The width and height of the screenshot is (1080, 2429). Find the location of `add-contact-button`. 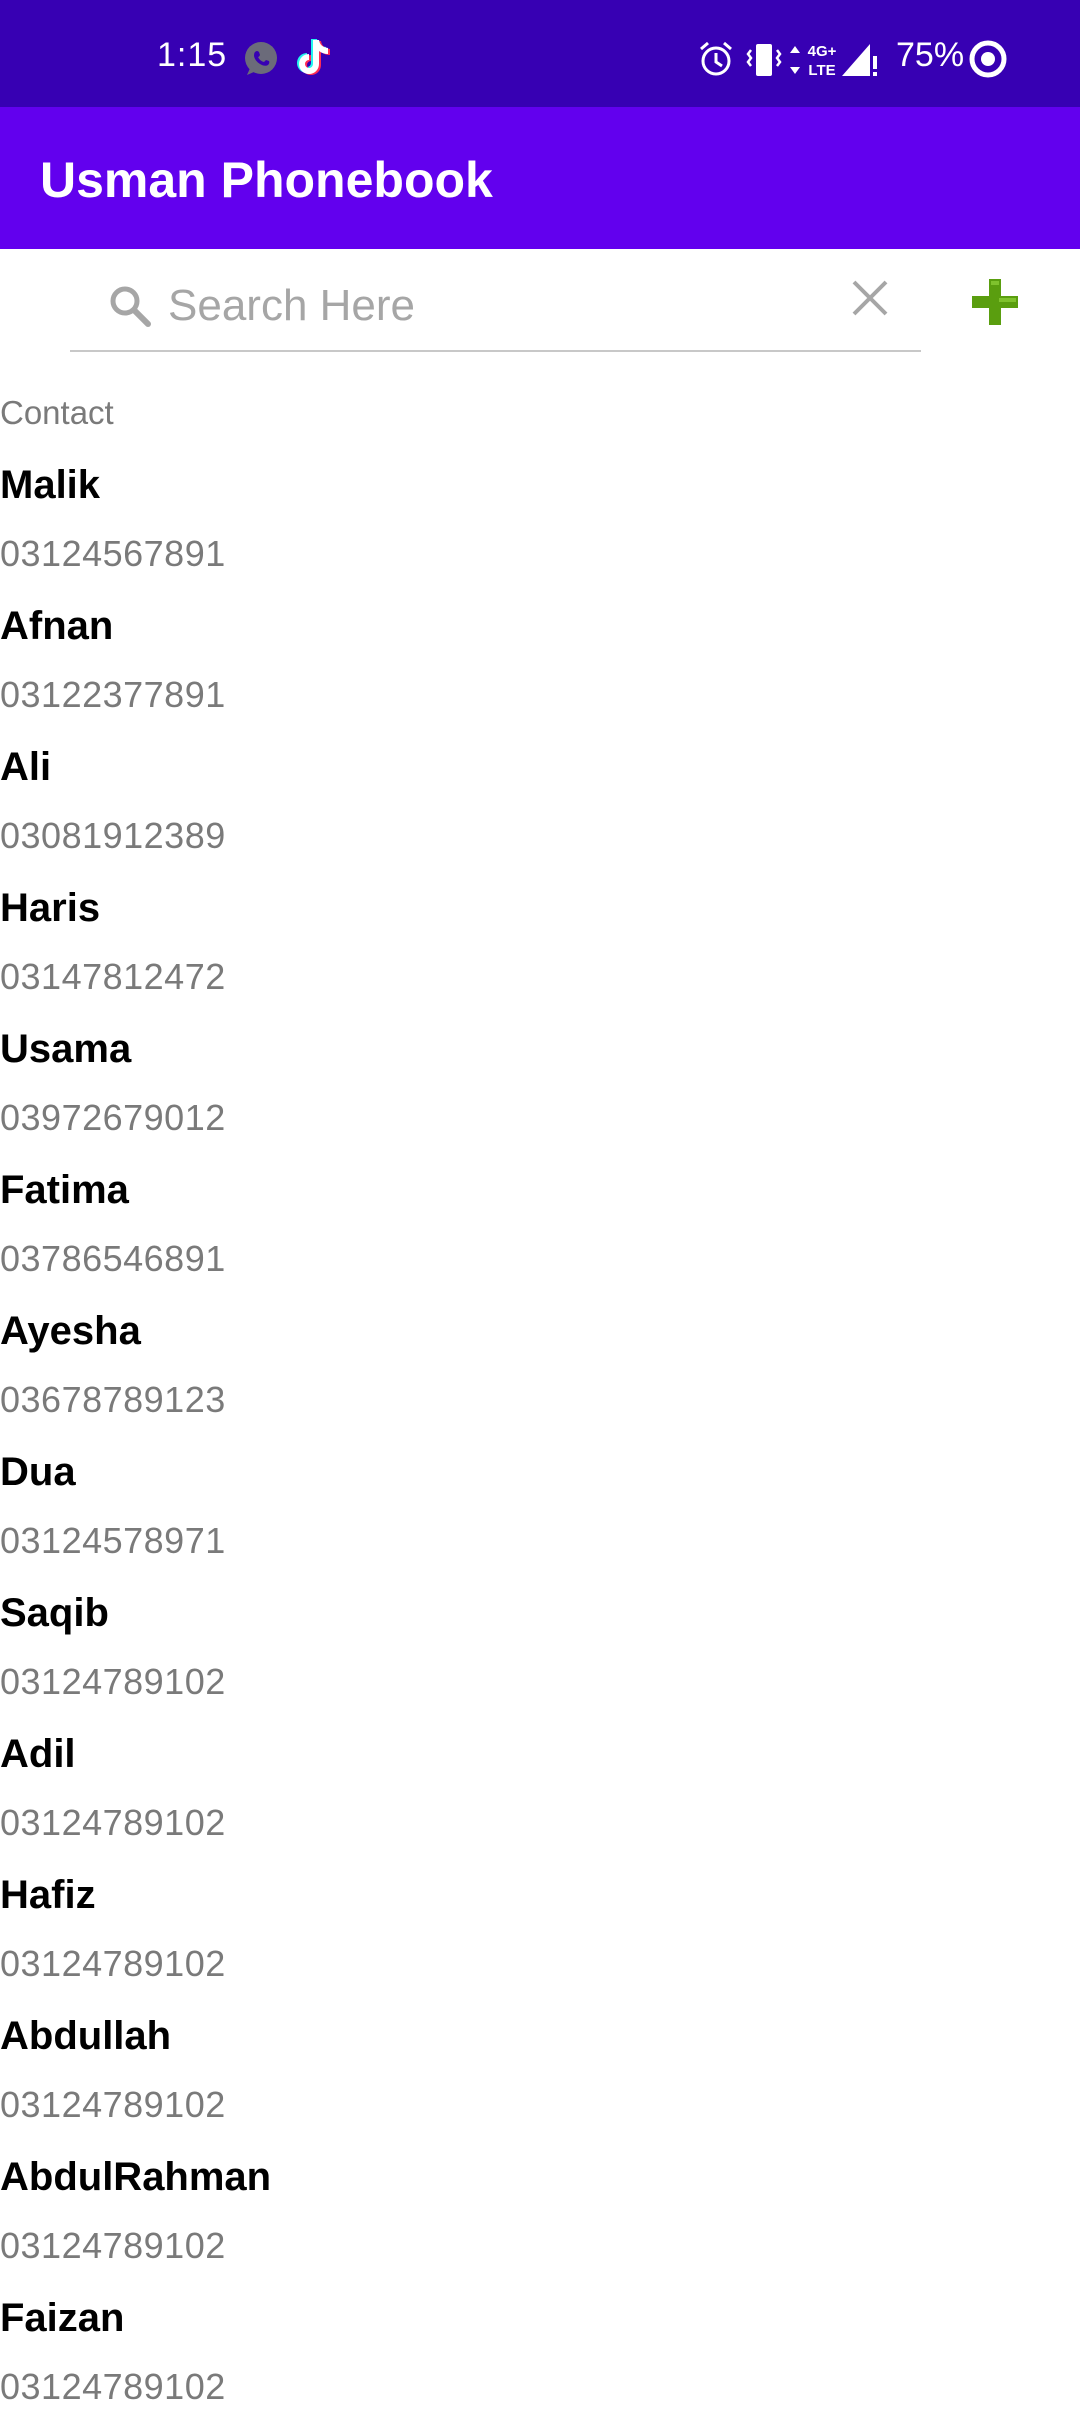

add-contact-button is located at coordinates (995, 302).